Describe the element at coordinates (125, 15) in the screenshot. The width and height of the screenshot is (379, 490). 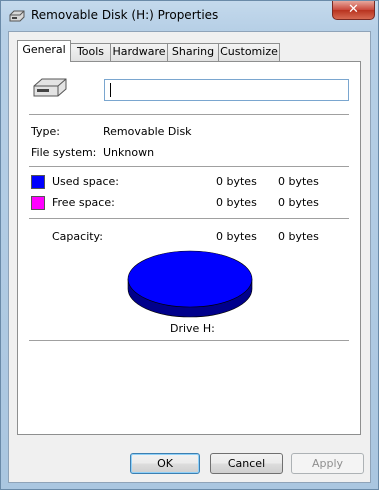
I see `window-title: Removable Disk (H:) Properties` at that location.